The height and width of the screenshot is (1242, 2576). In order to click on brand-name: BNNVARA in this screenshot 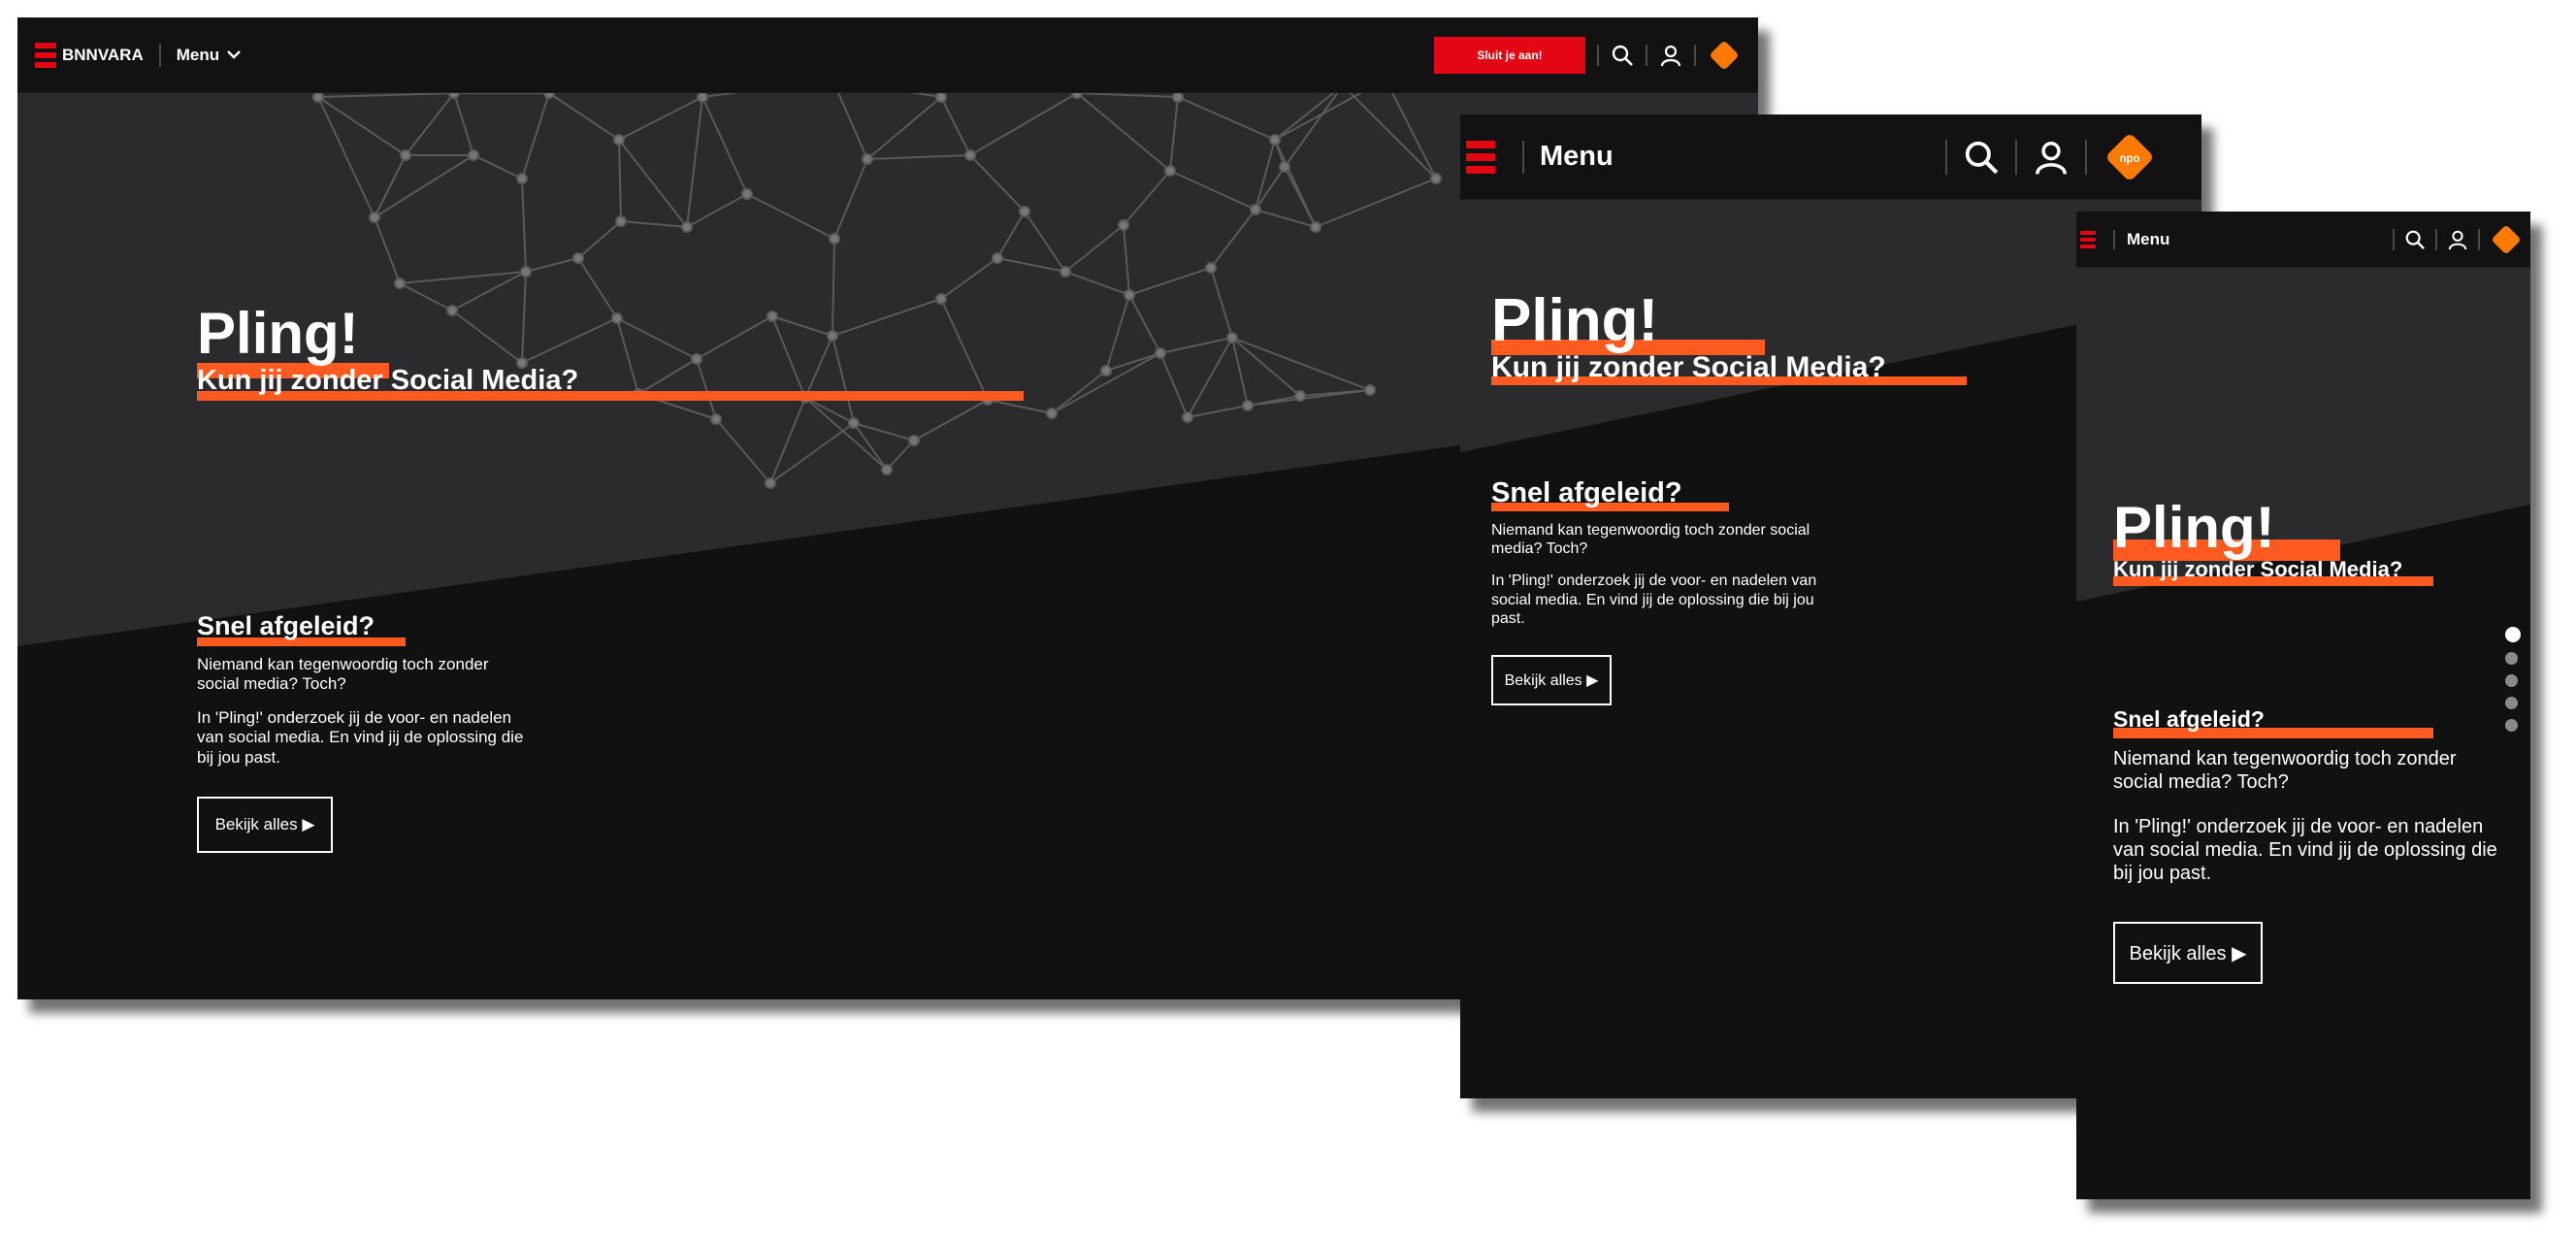, I will do `click(103, 55)`.